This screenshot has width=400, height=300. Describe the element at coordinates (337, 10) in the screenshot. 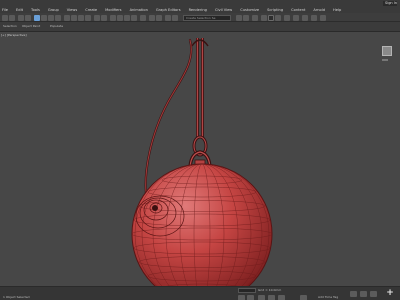

I see `menu-item-help: Help` at that location.